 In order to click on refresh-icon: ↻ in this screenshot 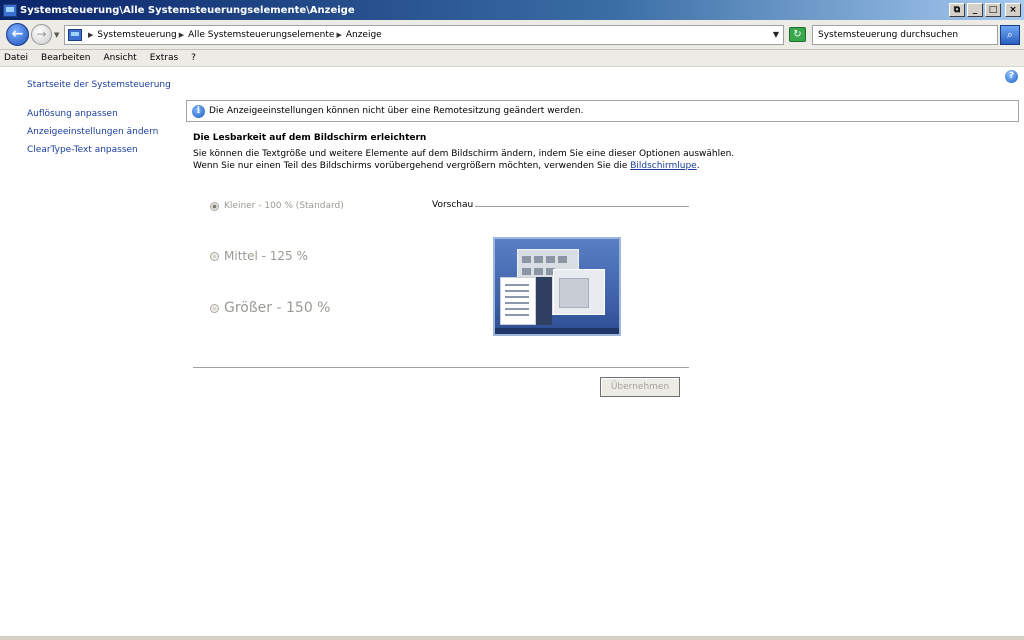, I will do `click(797, 34)`.